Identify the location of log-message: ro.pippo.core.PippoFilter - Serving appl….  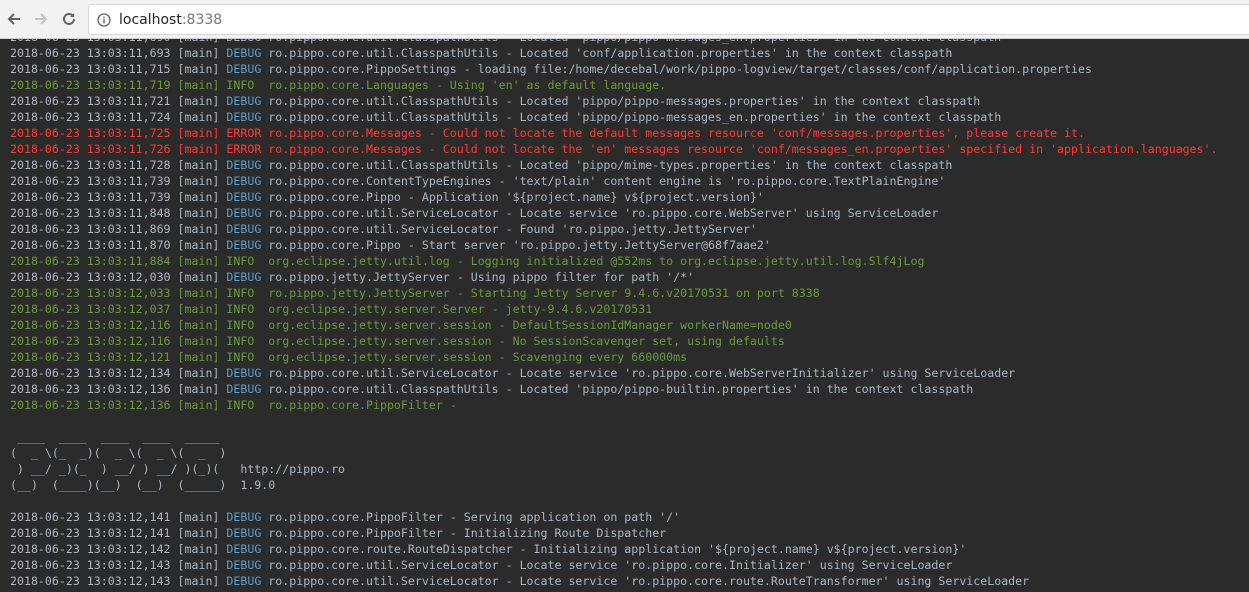
(474, 517).